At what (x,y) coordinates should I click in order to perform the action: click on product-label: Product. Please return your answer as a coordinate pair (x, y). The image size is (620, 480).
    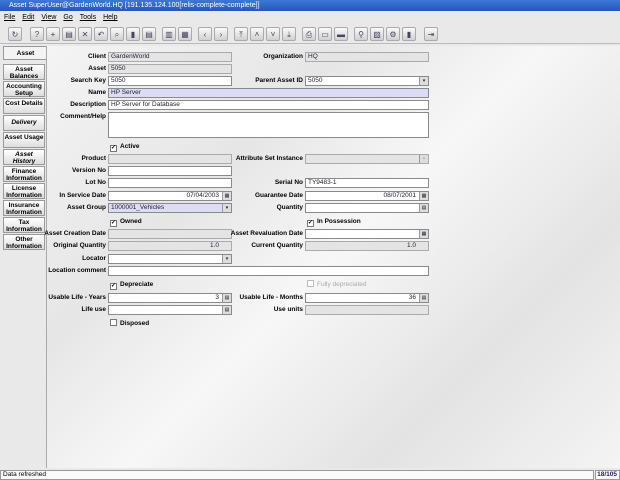
    Looking at the image, I should click on (93, 158).